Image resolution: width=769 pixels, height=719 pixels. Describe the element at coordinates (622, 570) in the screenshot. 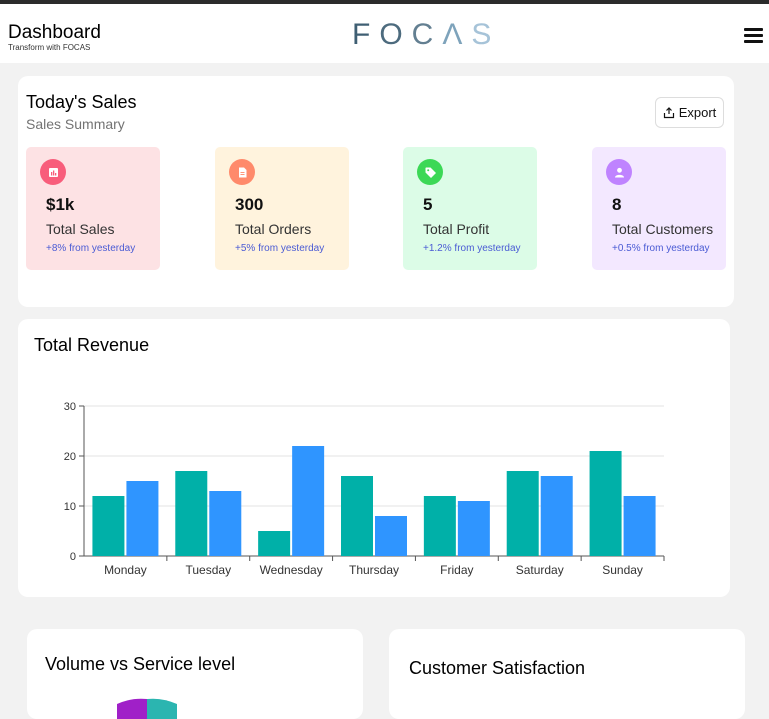

I see `x-tick-label: Sunday` at that location.